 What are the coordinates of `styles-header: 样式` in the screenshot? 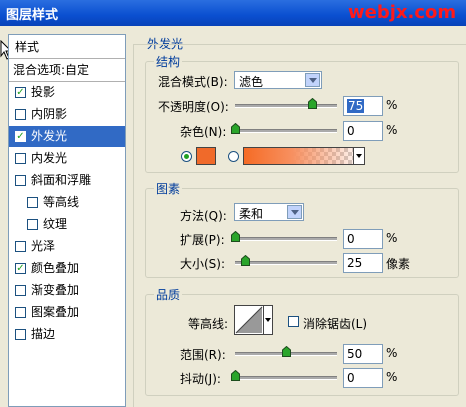 It's located at (67, 48).